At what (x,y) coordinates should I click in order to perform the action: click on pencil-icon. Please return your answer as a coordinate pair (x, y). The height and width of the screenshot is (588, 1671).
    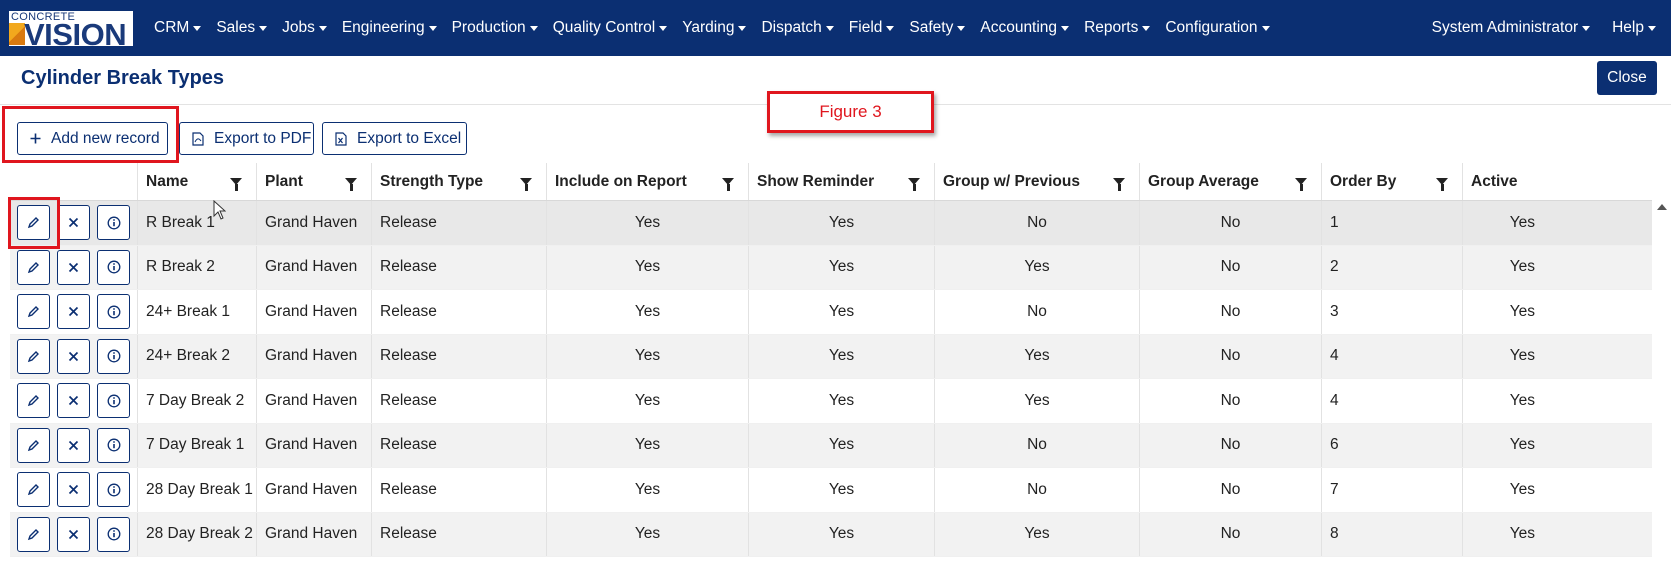
    Looking at the image, I should click on (33, 445).